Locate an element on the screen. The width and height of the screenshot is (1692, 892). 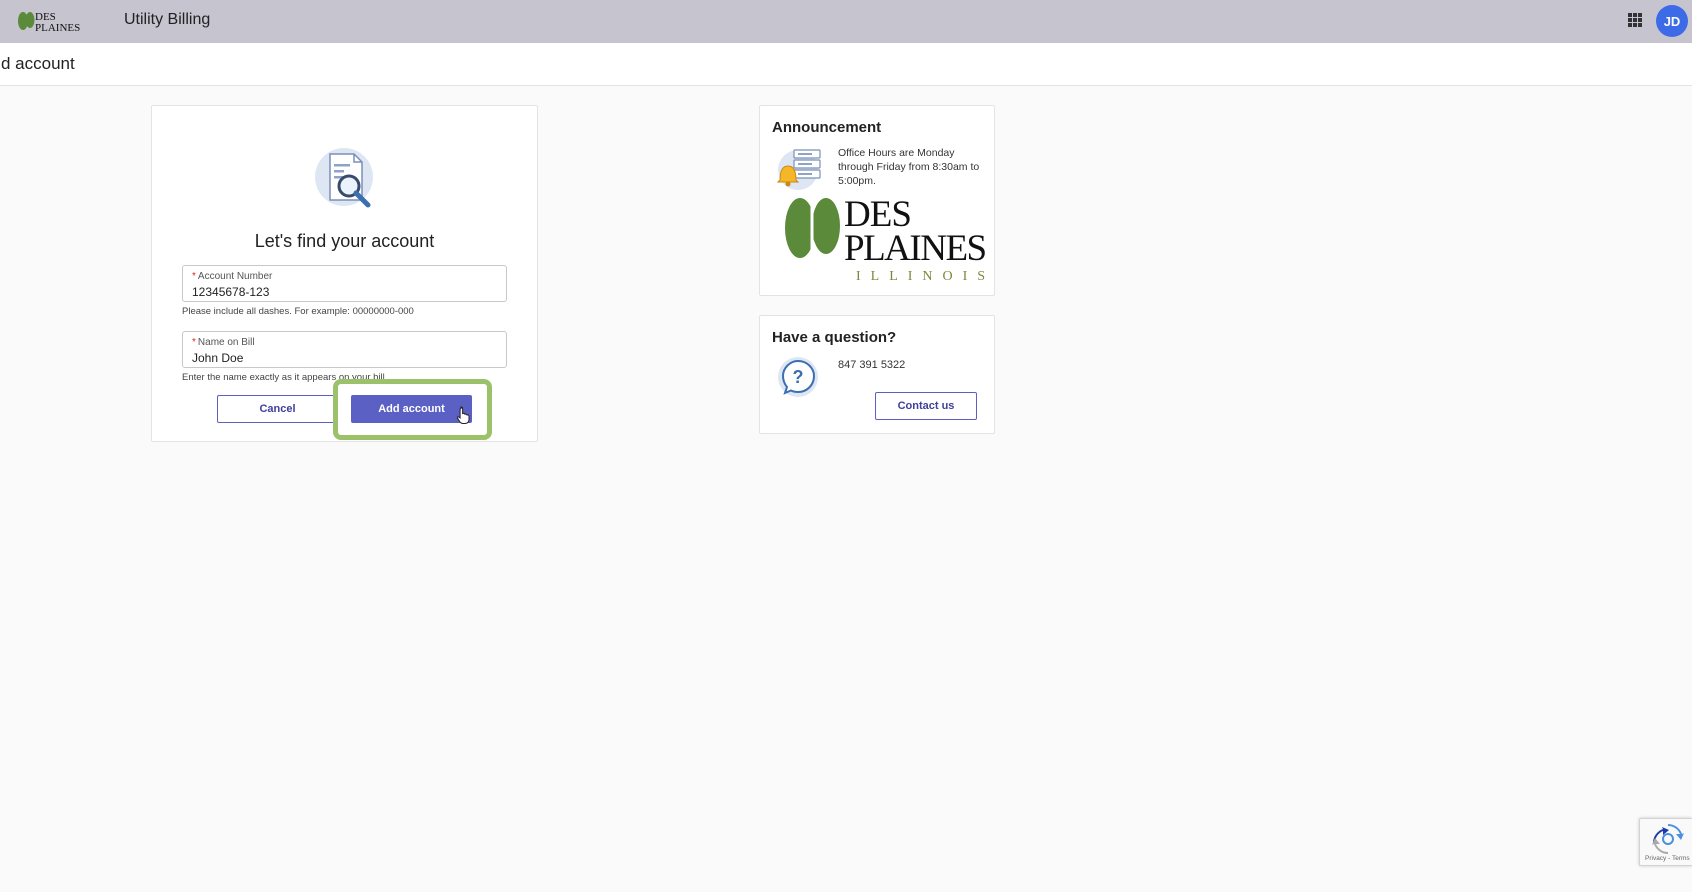
document-search-icon is located at coordinates (344, 178).